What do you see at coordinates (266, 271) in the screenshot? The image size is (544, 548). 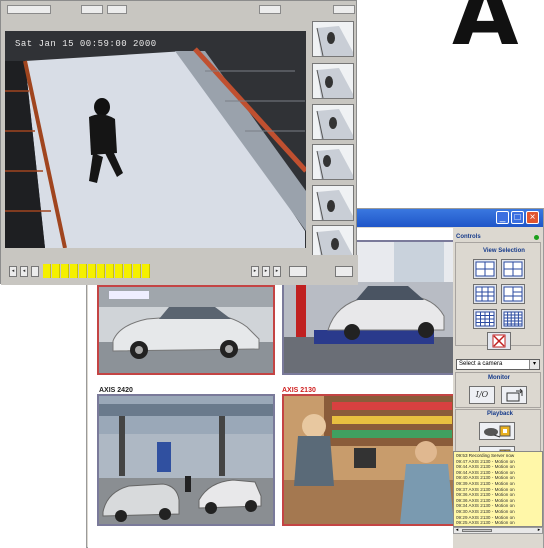 I see `play-button: ▸` at bounding box center [266, 271].